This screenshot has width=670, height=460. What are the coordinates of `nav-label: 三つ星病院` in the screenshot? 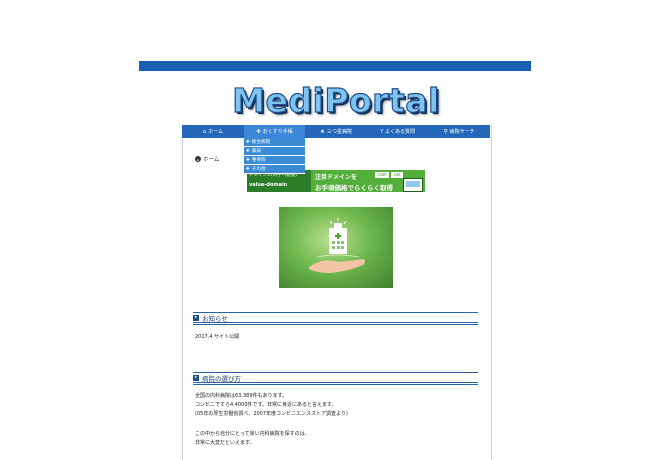 It's located at (339, 132).